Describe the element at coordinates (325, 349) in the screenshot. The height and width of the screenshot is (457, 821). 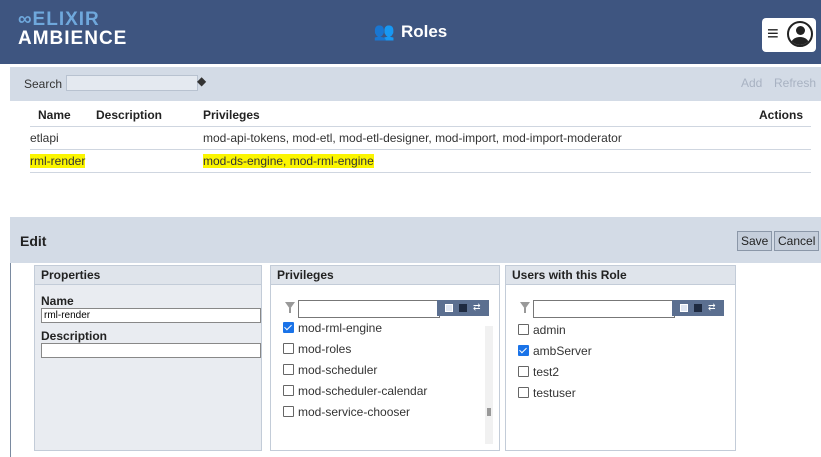
I see `privilege-label: mod-roles` at that location.